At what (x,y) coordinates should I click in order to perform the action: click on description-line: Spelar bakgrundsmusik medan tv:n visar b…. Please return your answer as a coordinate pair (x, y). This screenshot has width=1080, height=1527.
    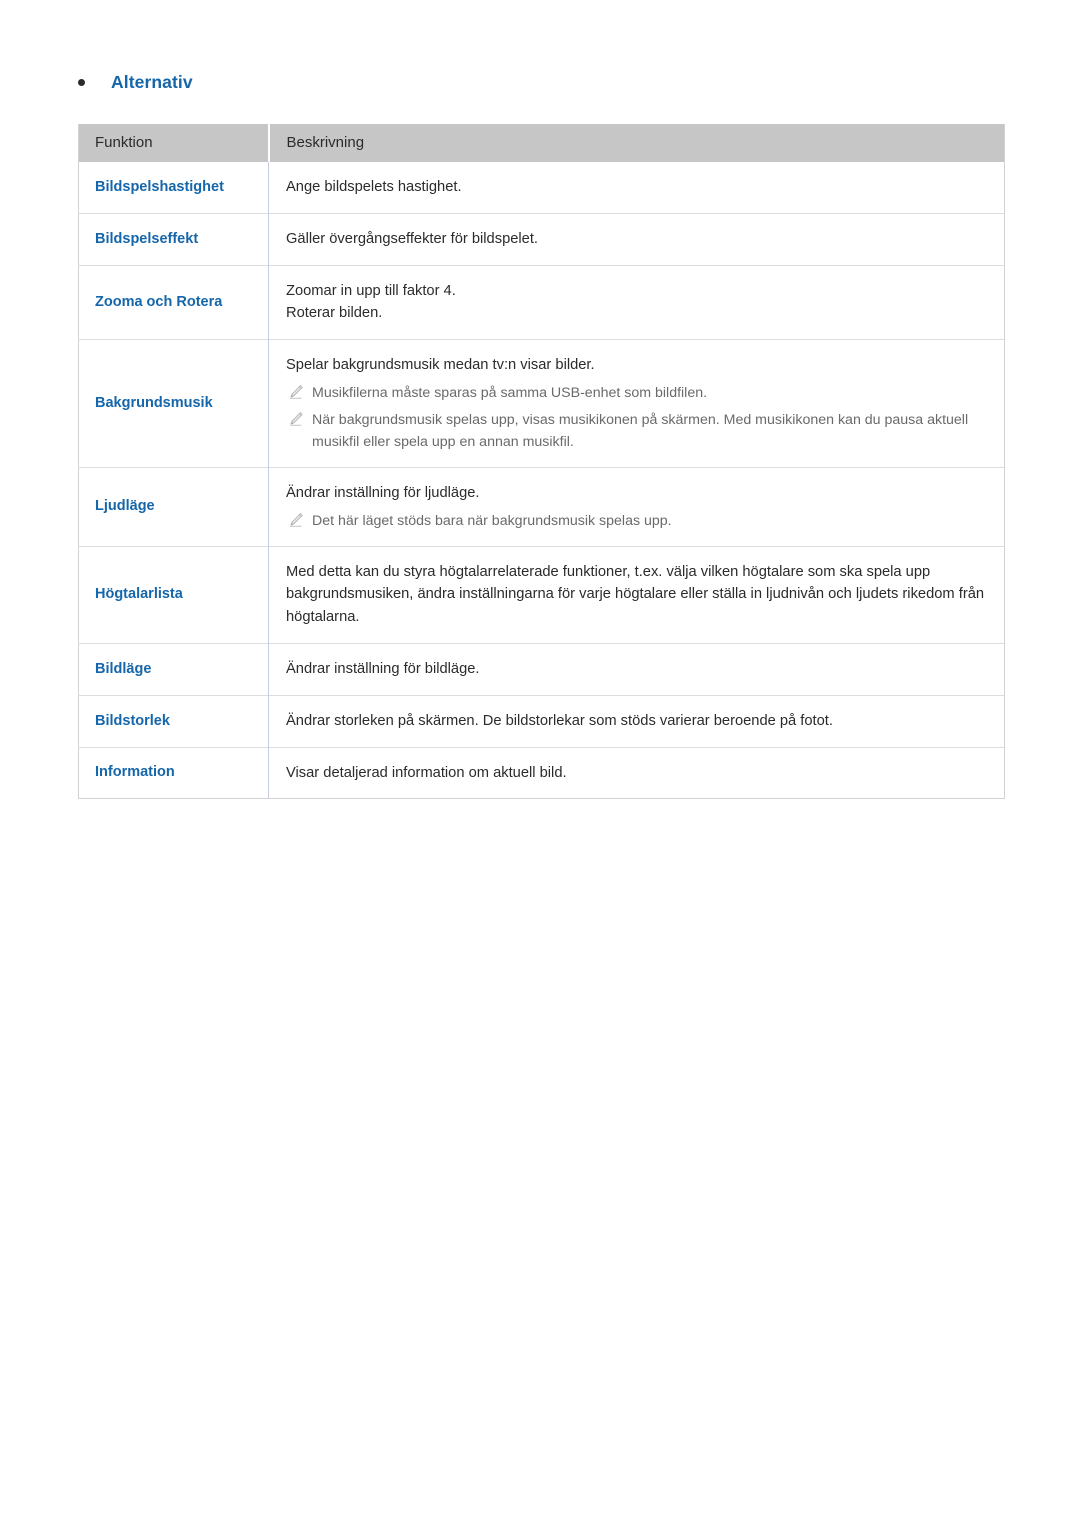
    Looking at the image, I should click on (440, 365).